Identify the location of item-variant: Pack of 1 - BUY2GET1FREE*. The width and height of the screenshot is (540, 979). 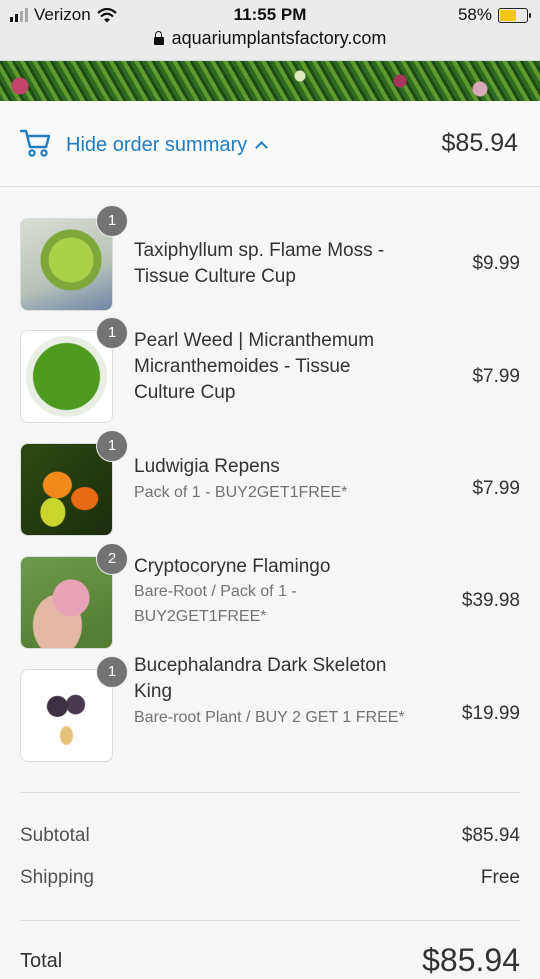
(241, 492).